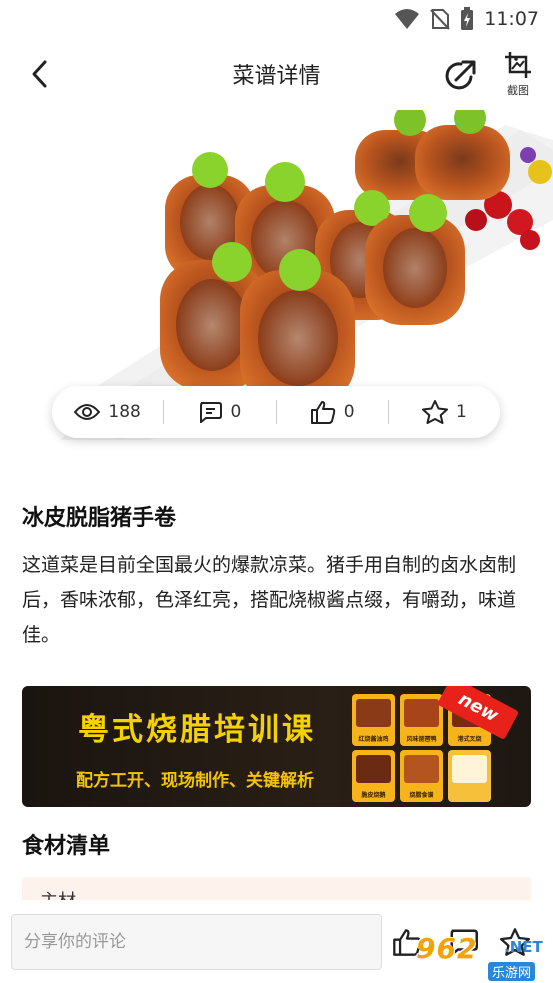  Describe the element at coordinates (236, 412) in the screenshot. I see `comments-count: 0` at that location.